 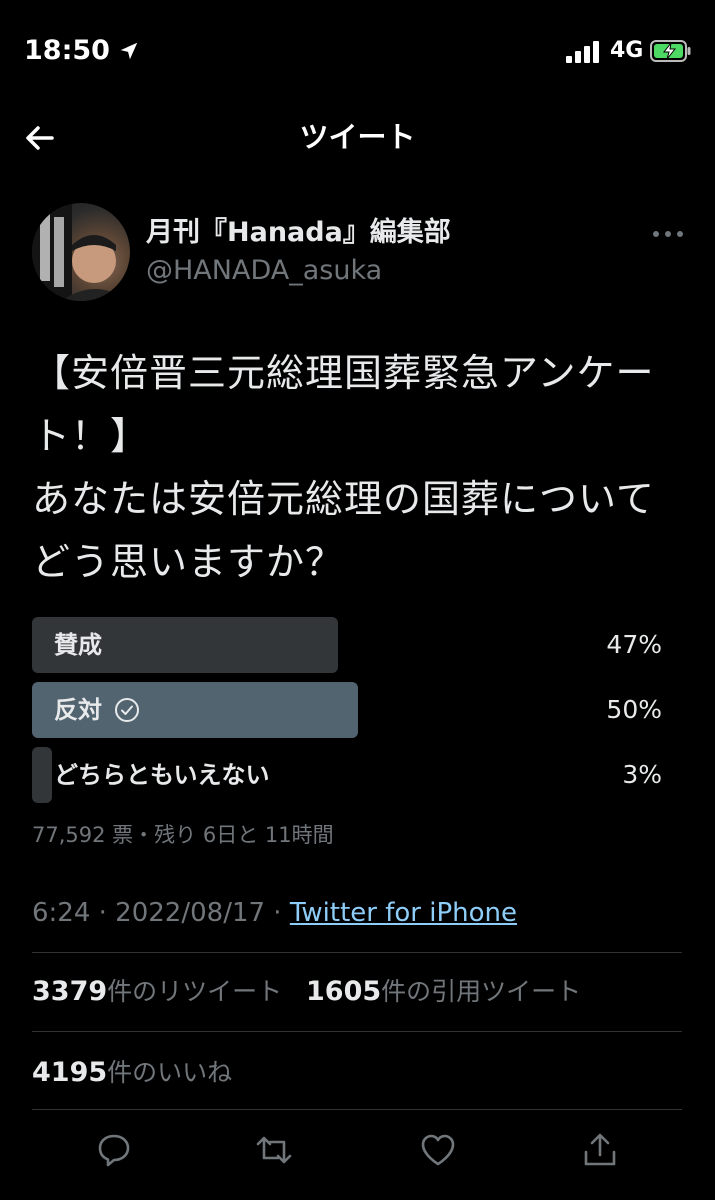 What do you see at coordinates (634, 644) in the screenshot?
I see `poll-option-percent: 47%` at bounding box center [634, 644].